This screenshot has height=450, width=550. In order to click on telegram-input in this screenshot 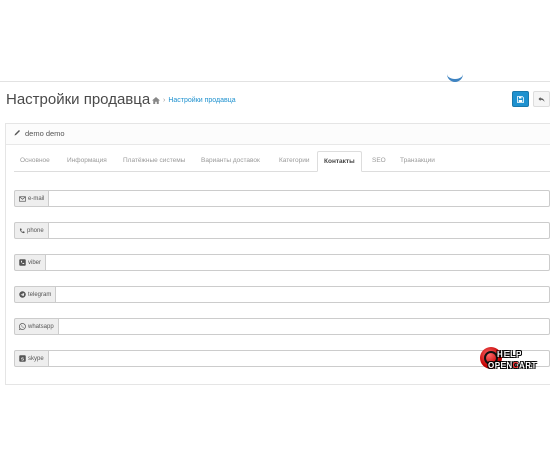, I will do `click(303, 294)`.